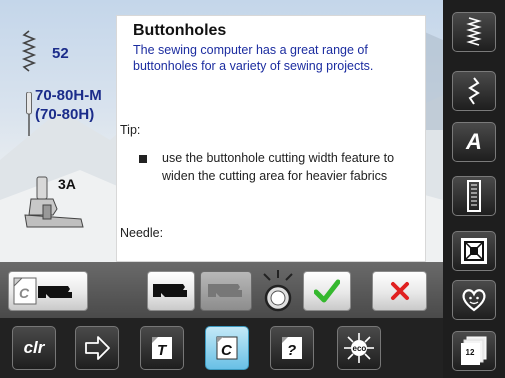 This screenshot has height=378, width=505. I want to click on heart-icon, so click(474, 300).